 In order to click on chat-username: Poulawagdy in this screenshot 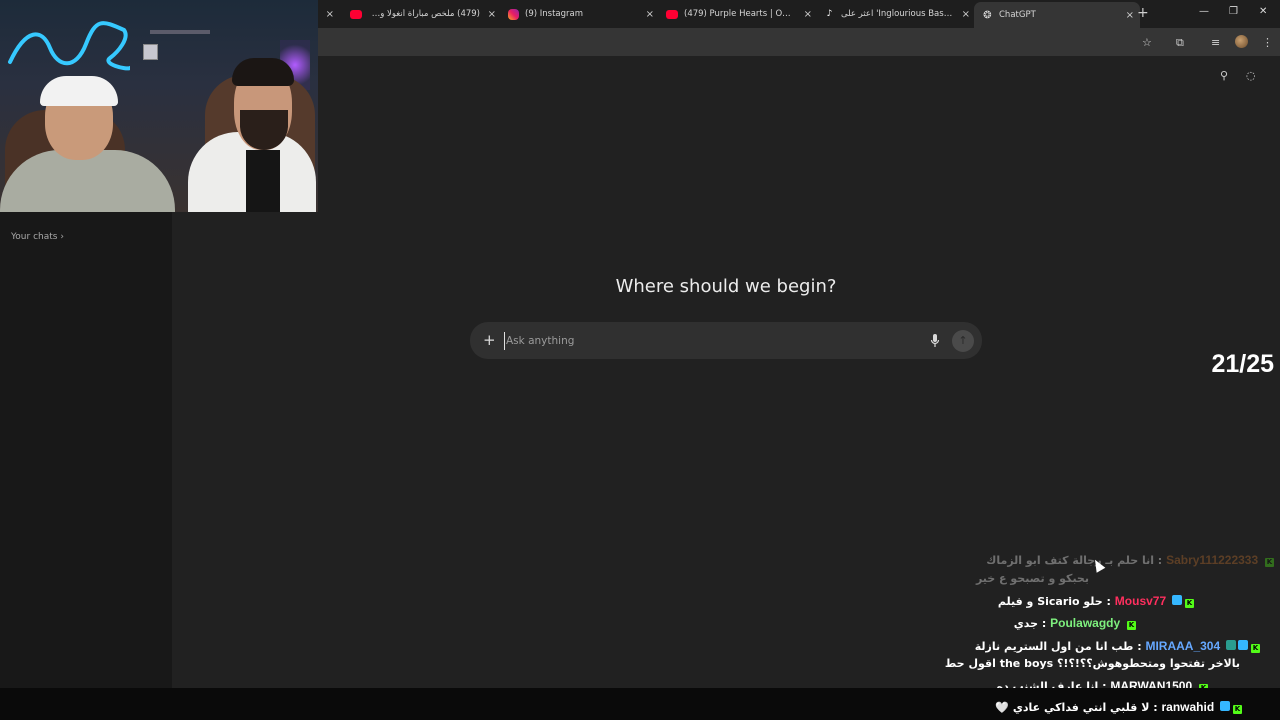, I will do `click(1085, 623)`.